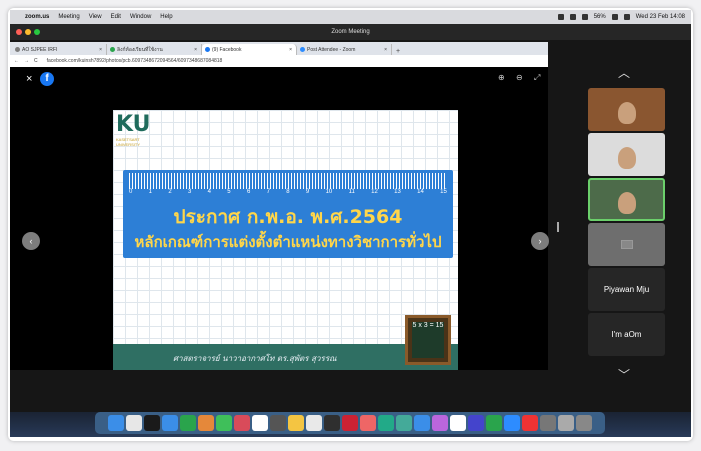 Image resolution: width=701 pixels, height=451 pixels. What do you see at coordinates (374, 192) in the screenshot?
I see `ruler-number: 12` at bounding box center [374, 192].